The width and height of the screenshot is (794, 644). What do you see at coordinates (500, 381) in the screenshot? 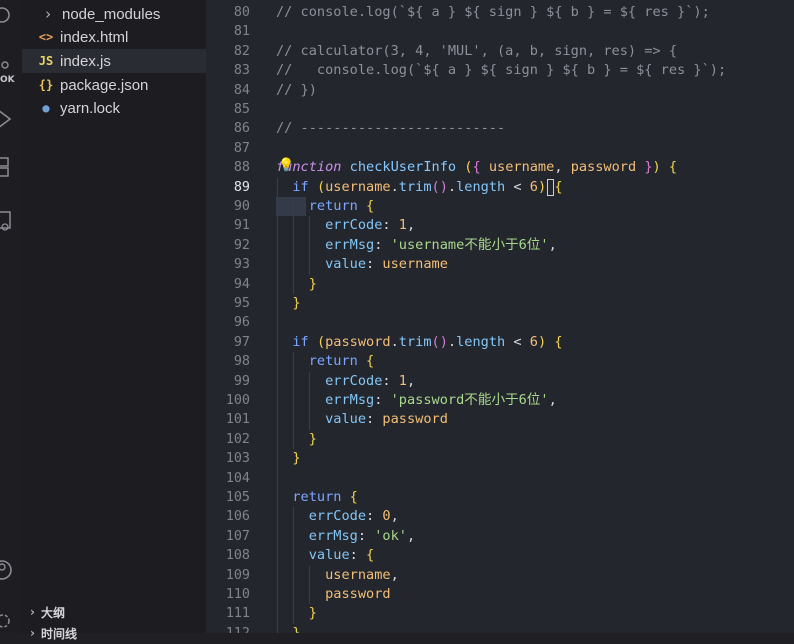
I see `code-line: 99 errCode: 1,` at bounding box center [500, 381].